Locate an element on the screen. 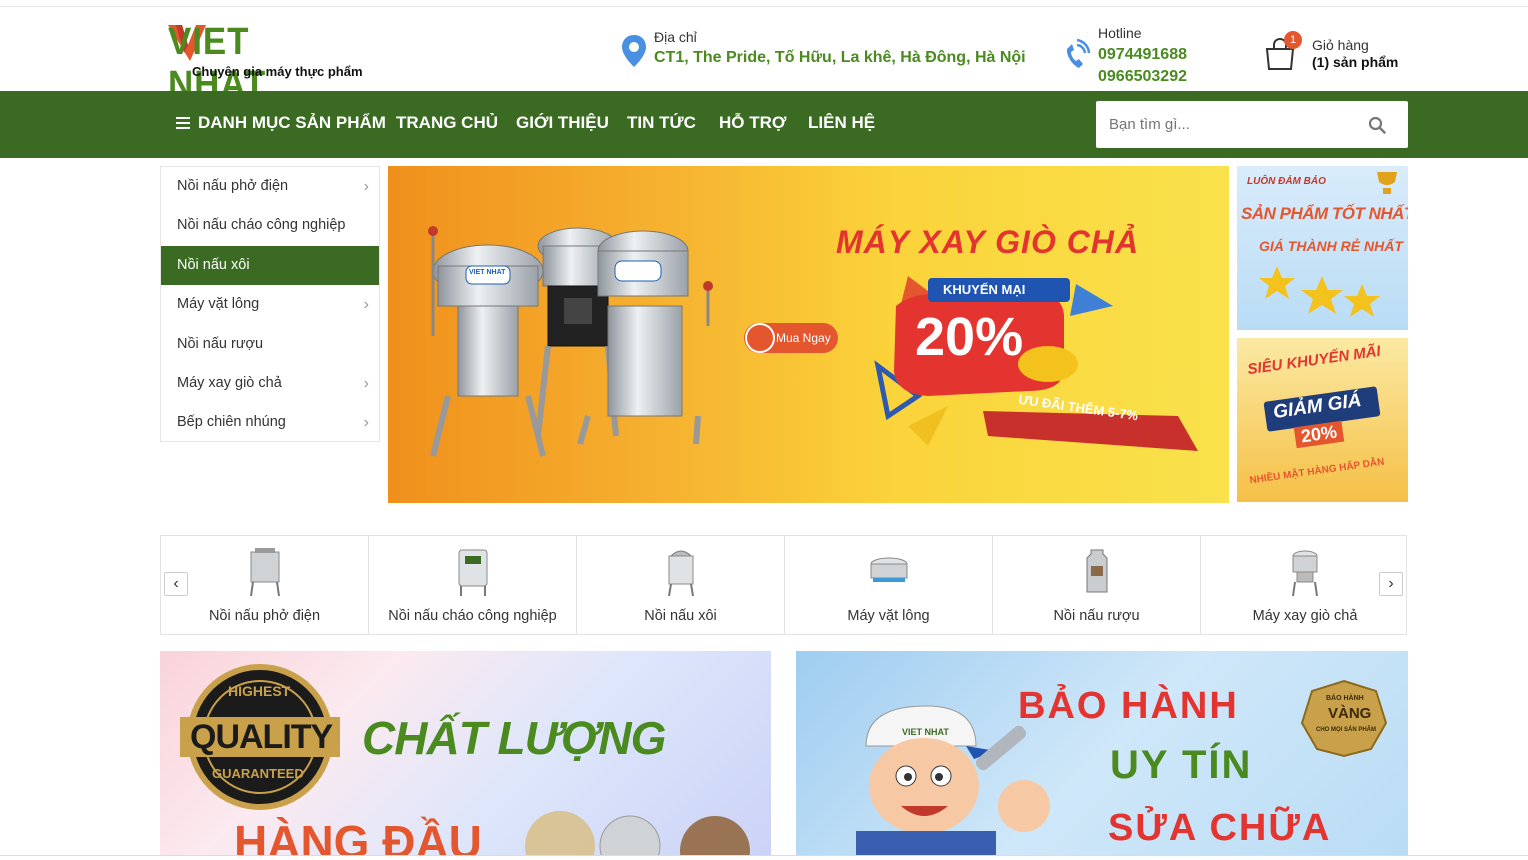  category-card: Máy vặt lông is located at coordinates (889, 585).